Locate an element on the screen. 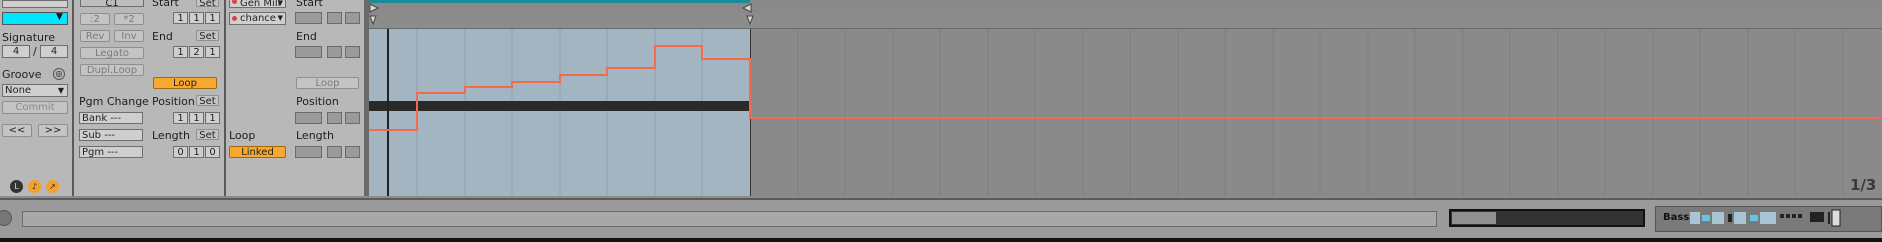  end-beat: 2 is located at coordinates (196, 52).